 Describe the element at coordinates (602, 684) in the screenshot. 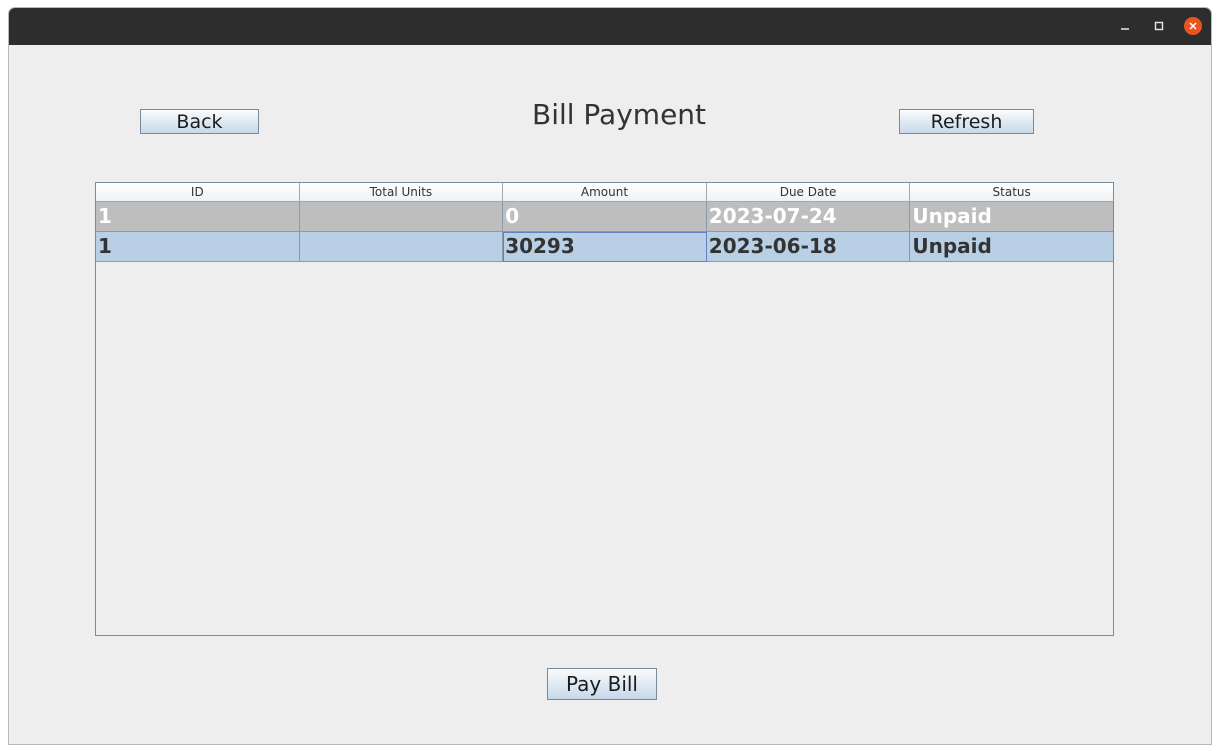

I see `pay-bill-button: Pay Bill` at that location.